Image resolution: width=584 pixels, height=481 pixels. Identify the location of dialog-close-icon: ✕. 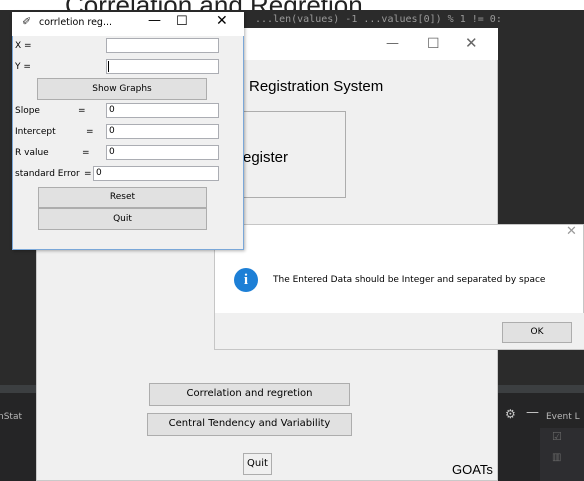
(571, 231).